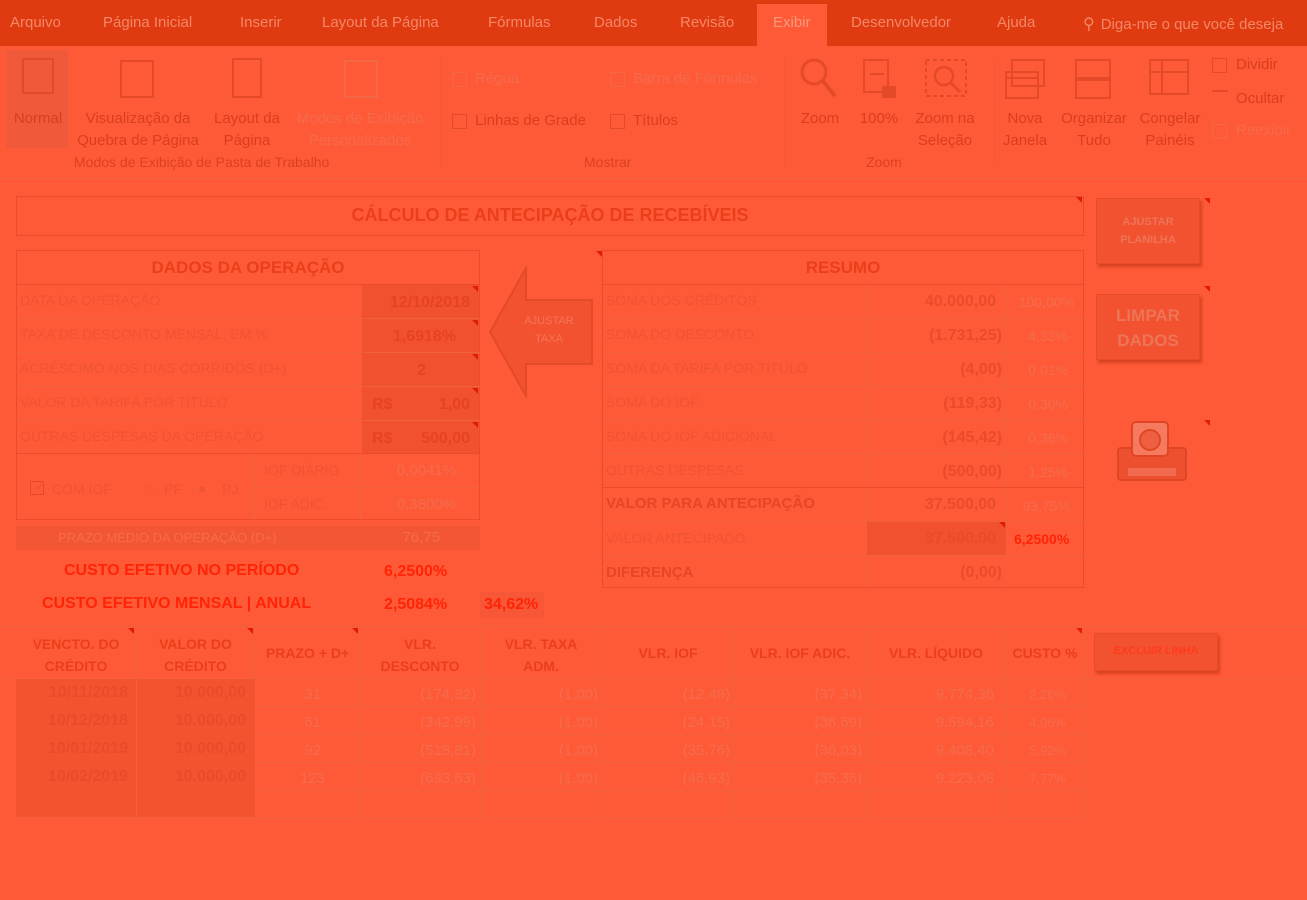 The width and height of the screenshot is (1307, 900). Describe the element at coordinates (1170, 99) in the screenshot. I see `freeze-panes-button: Congelar Painéis` at that location.